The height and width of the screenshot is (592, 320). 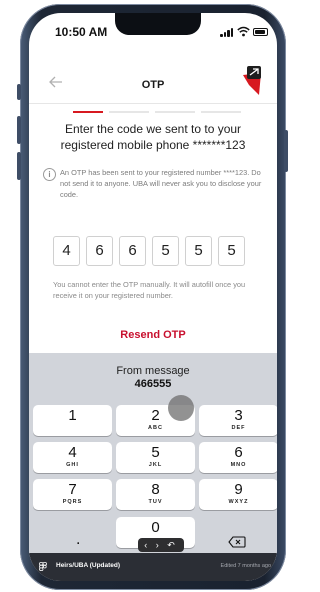 I want to click on otp-digit-1: 4, so click(x=66, y=251).